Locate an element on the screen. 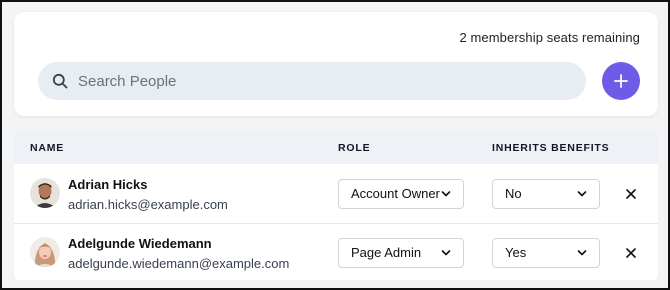  inherits-benefits-select: Yes is located at coordinates (546, 253).